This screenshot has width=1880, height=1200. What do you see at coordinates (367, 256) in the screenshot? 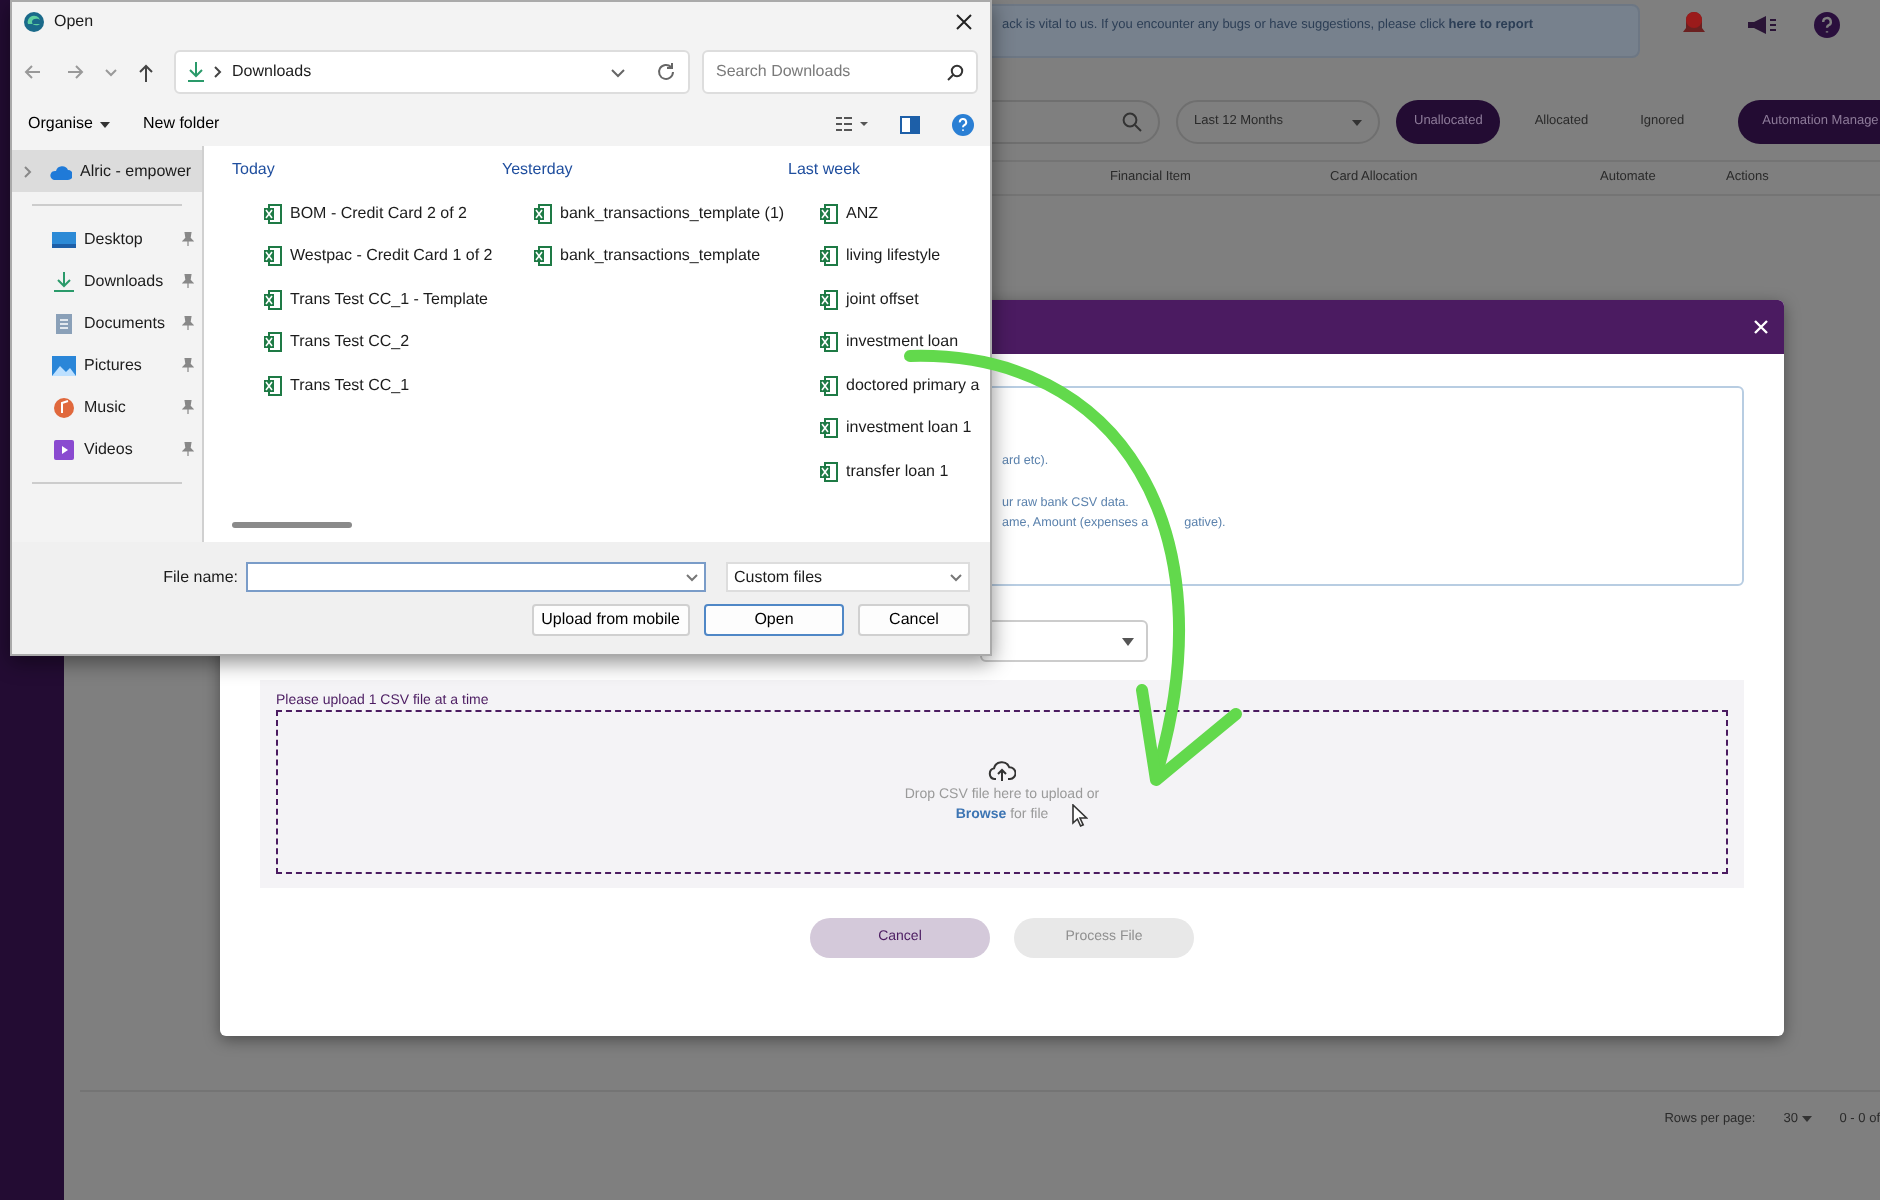
I see `file-item: Westpac - Credit Card 1 of 2` at bounding box center [367, 256].